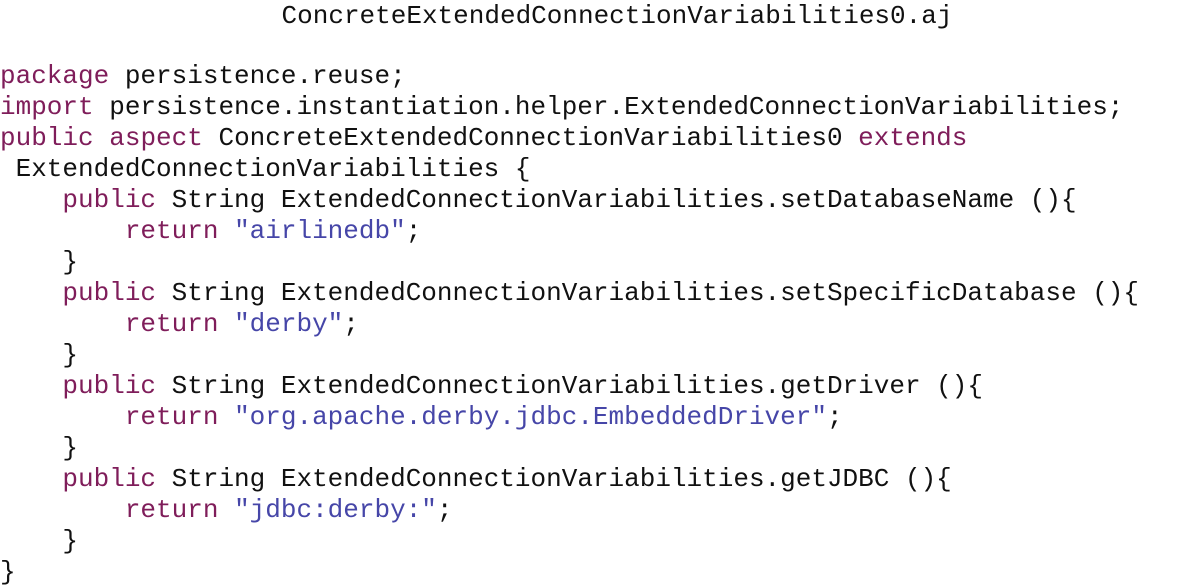  What do you see at coordinates (569, 231) in the screenshot?
I see `code-line: return "airlinedb";` at bounding box center [569, 231].